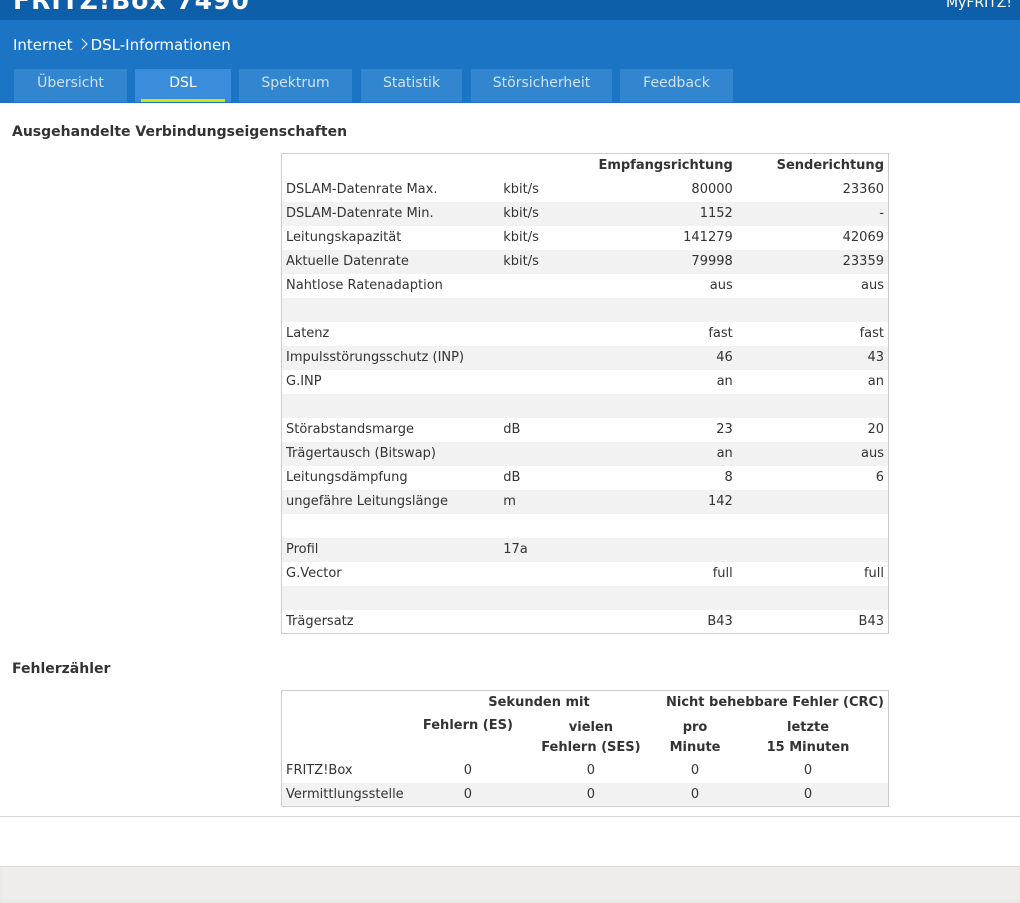 Image resolution: width=1020 pixels, height=903 pixels. I want to click on cell-down: 1152, so click(716, 213).